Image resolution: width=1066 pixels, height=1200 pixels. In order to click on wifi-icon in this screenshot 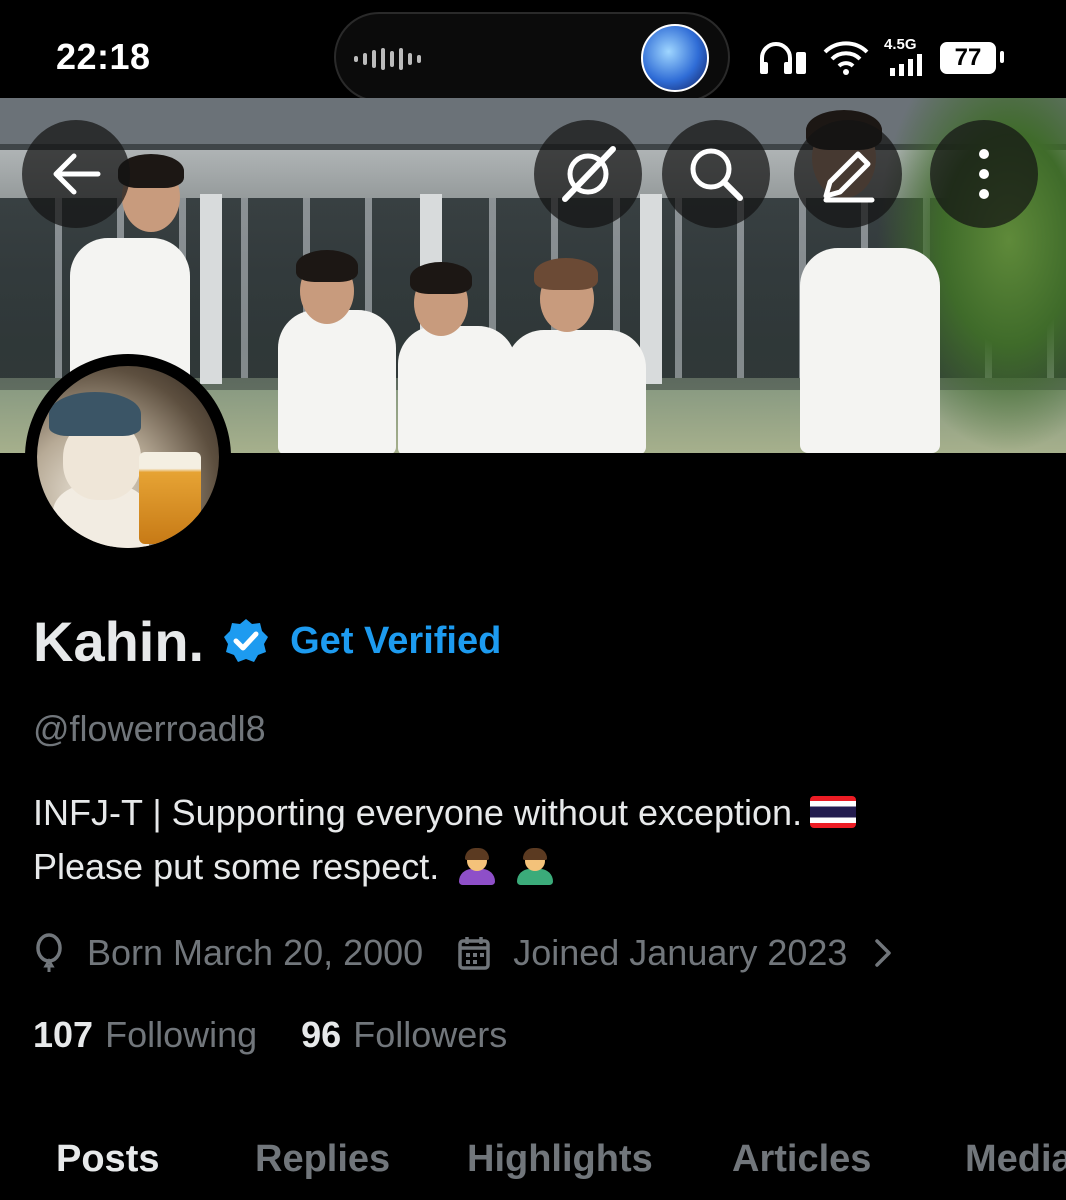, I will do `click(846, 58)`.